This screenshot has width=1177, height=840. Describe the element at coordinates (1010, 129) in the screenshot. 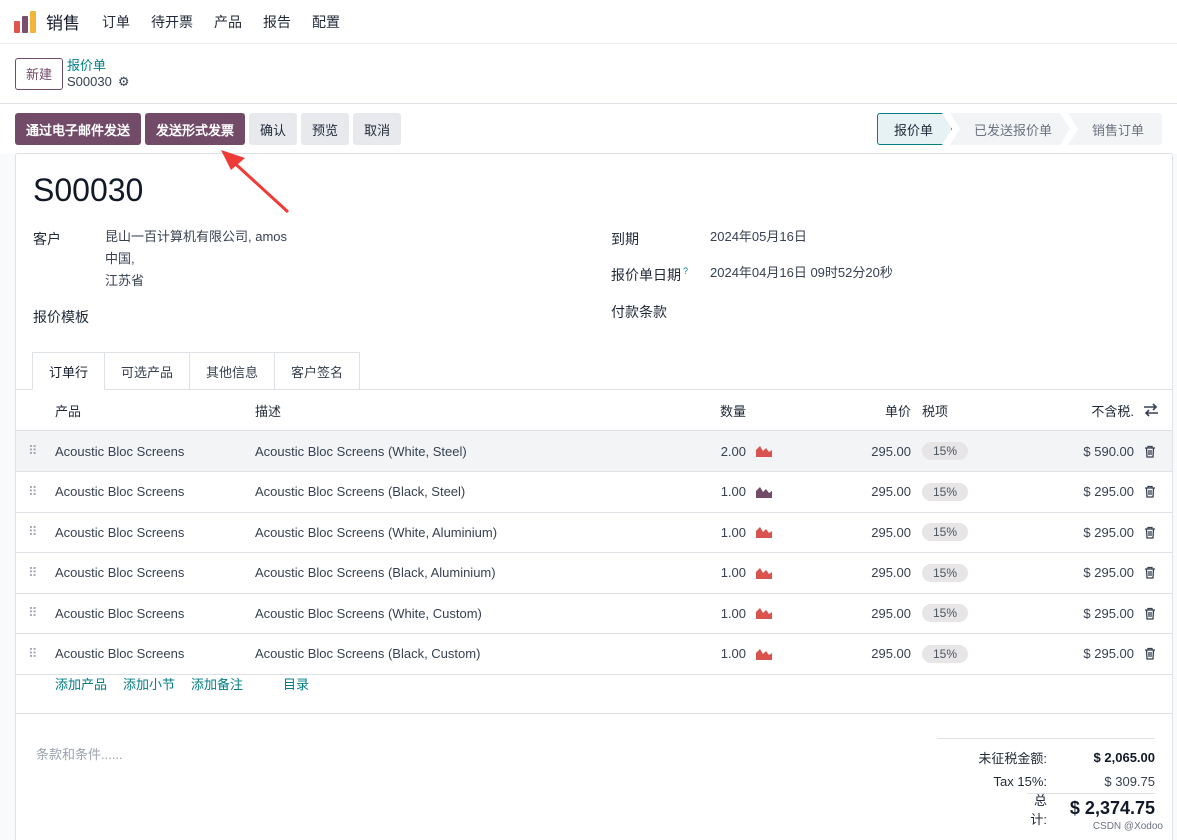

I see `stage-quotation-sent: 已发送报价单` at that location.